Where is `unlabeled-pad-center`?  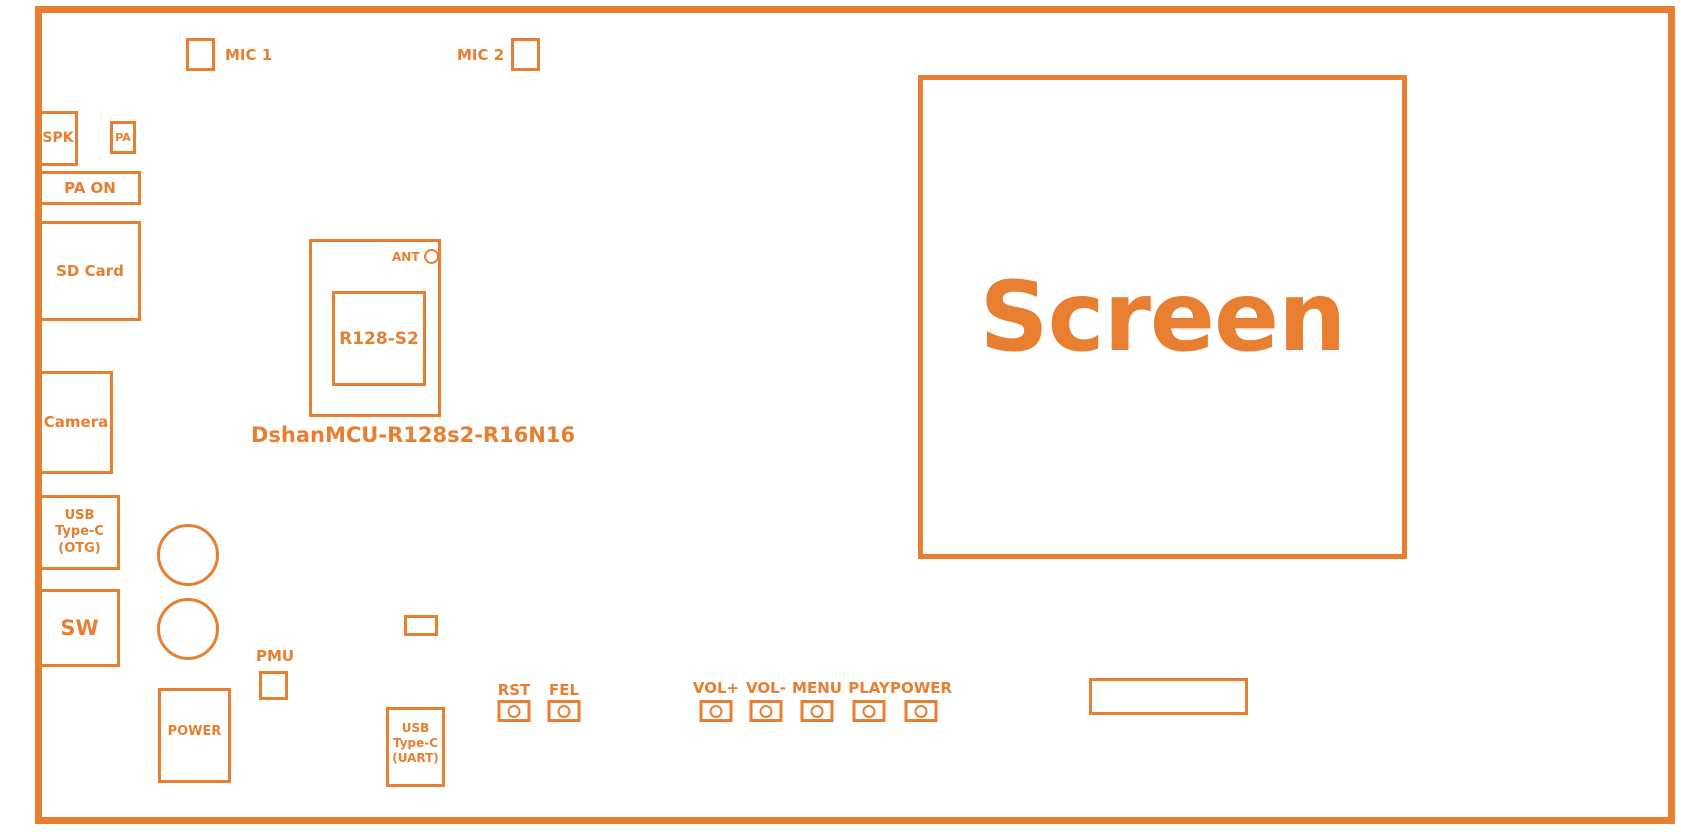
unlabeled-pad-center is located at coordinates (421, 625).